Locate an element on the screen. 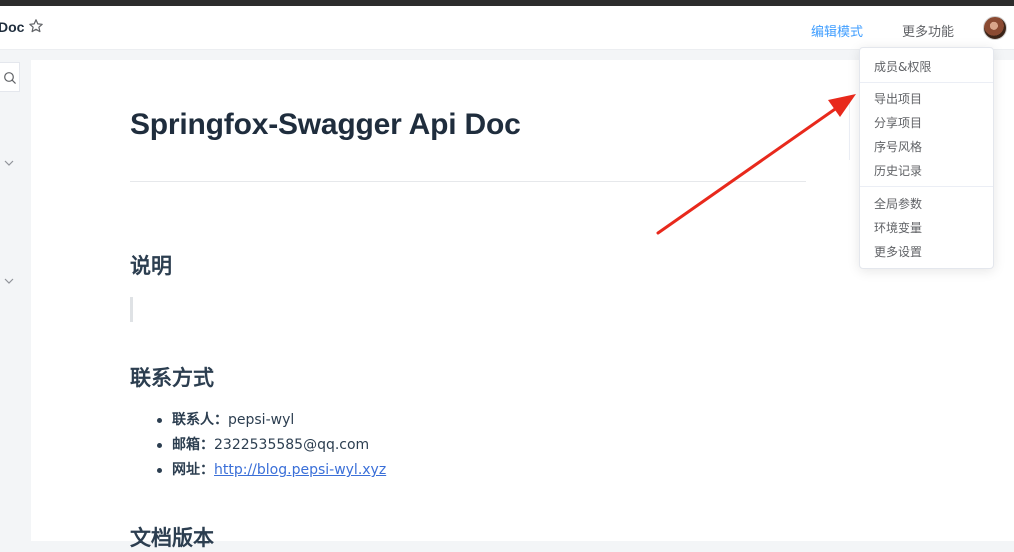  menu-item-global-params: 全局参数 is located at coordinates (898, 203).